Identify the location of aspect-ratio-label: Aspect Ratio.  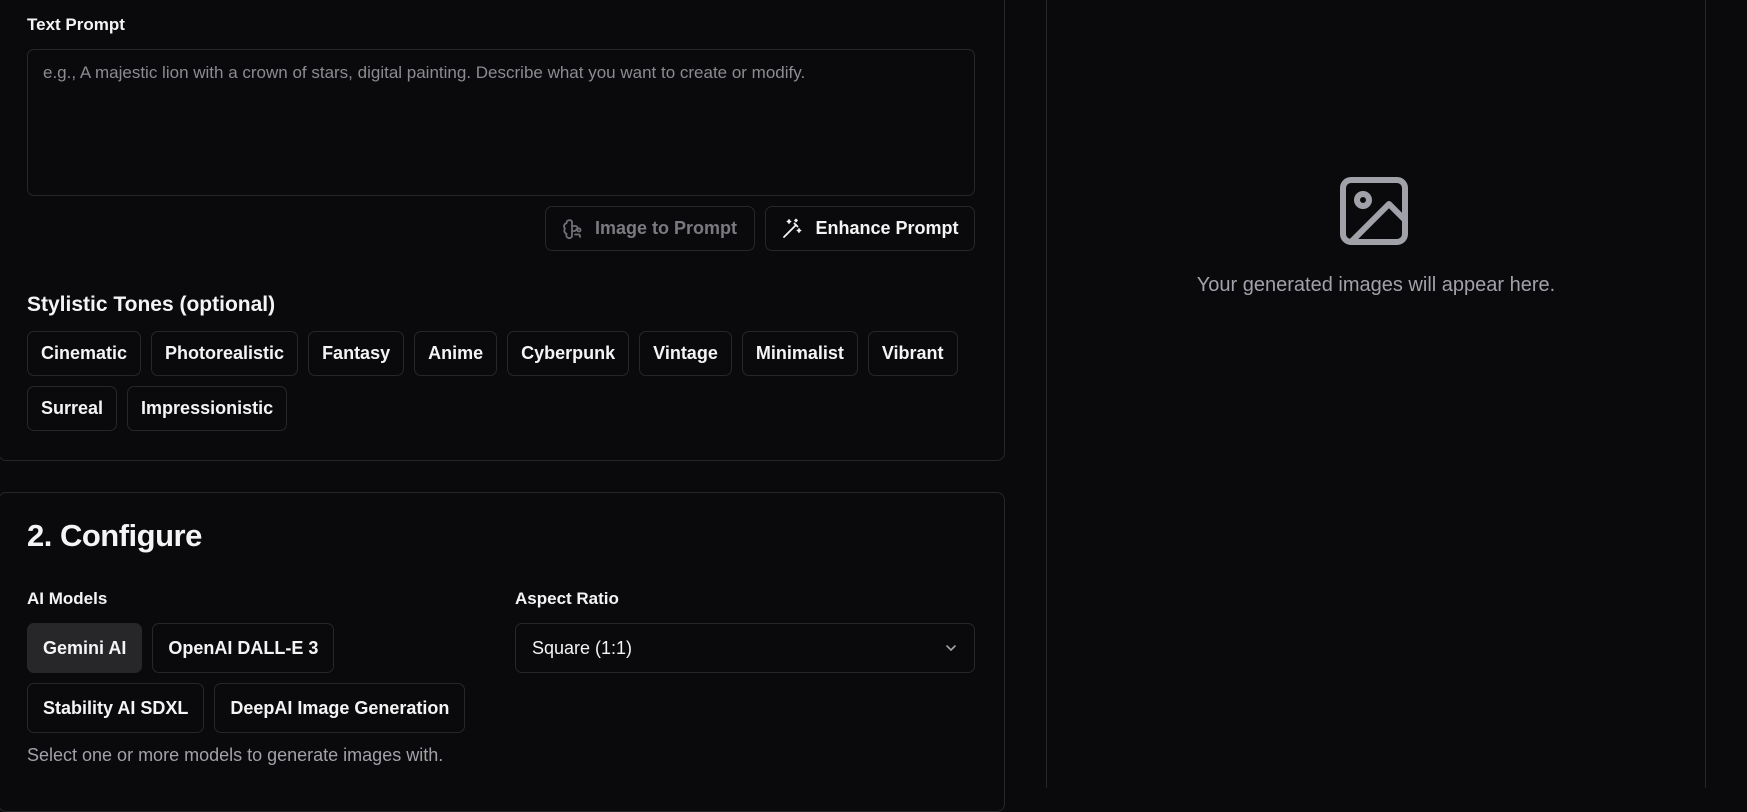
(567, 598).